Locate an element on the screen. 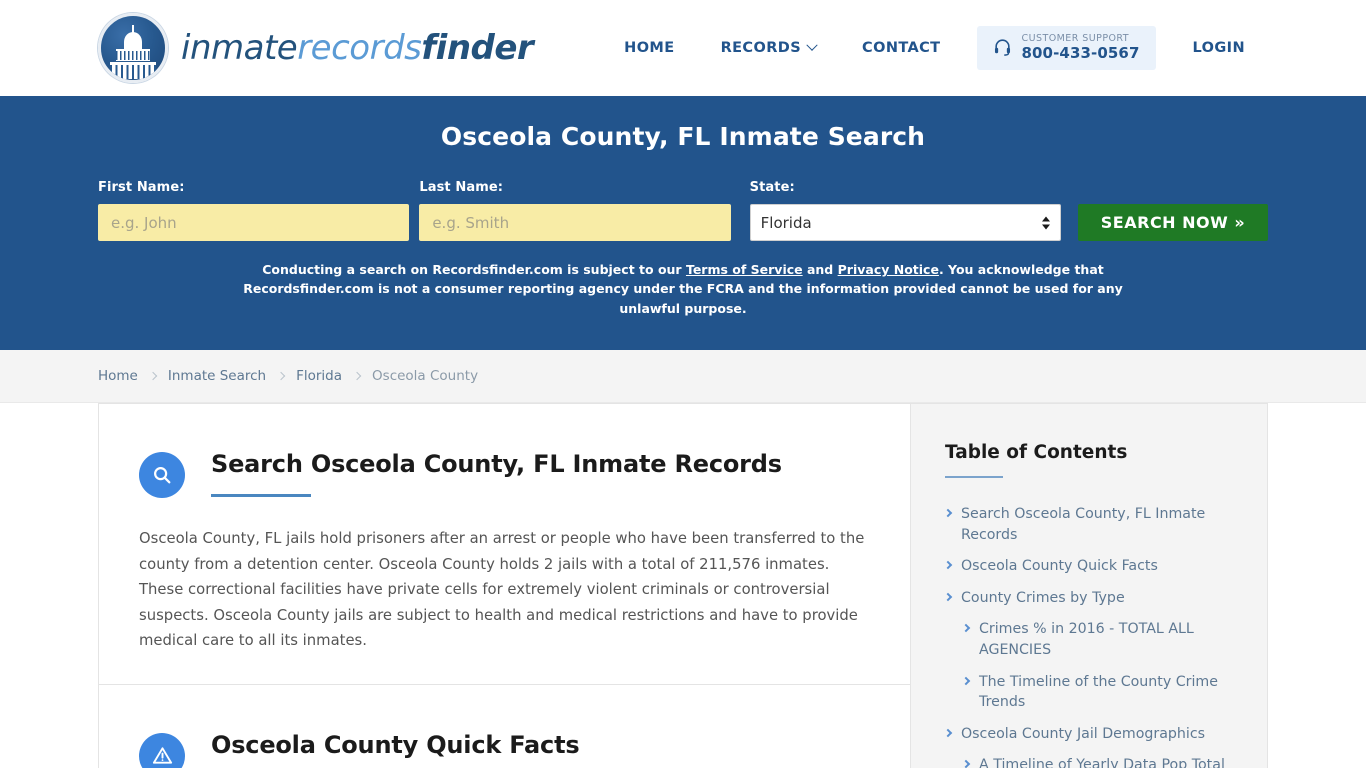  state-field-group: State: Florida is located at coordinates (905, 210).